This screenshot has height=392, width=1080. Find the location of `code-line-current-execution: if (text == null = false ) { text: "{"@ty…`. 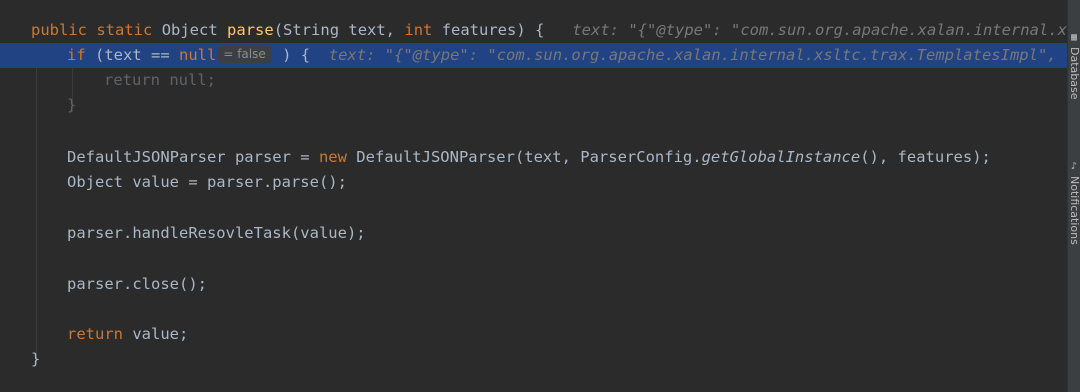

code-line-current-execution: if (text == null = false ) { text: "{"@ty… is located at coordinates (534, 55).